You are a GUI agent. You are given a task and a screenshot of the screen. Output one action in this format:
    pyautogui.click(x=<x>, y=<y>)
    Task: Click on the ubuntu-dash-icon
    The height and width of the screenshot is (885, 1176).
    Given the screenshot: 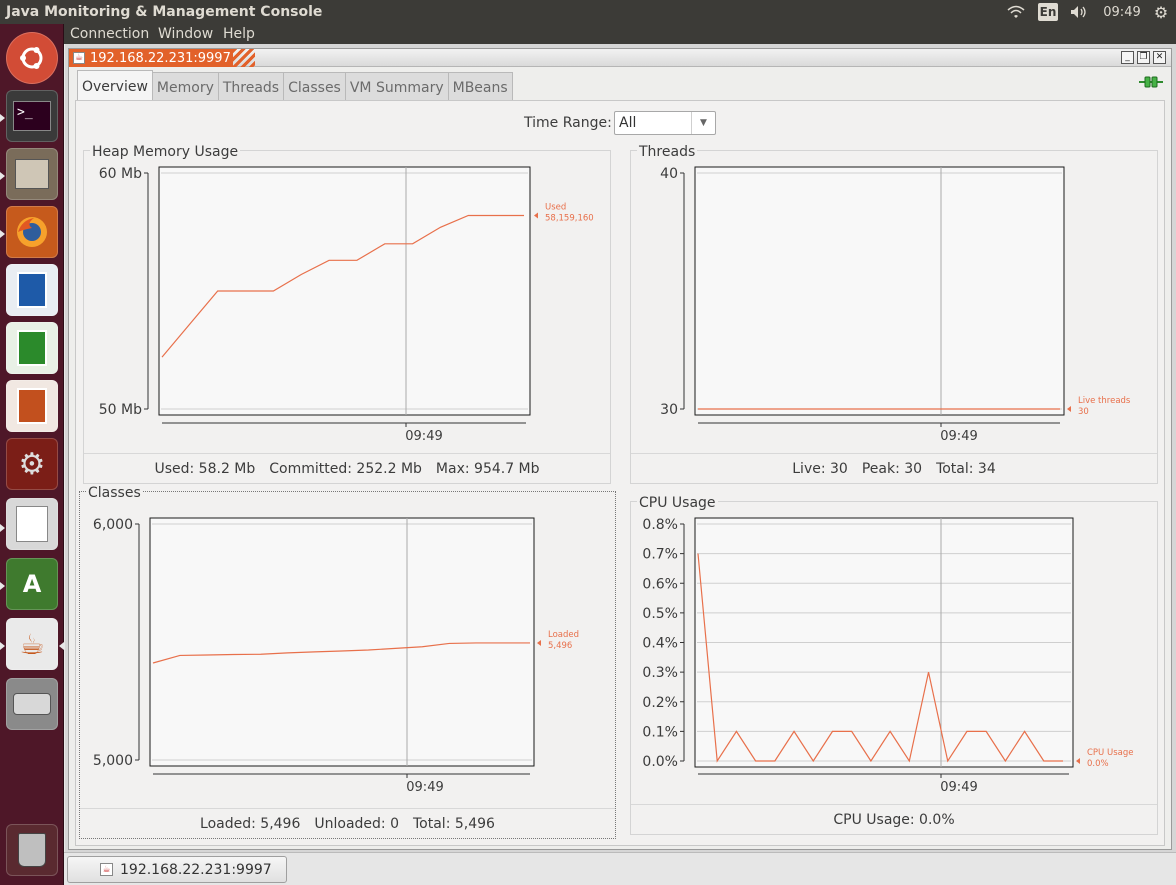 What is the action you would take?
    pyautogui.click(x=32, y=58)
    